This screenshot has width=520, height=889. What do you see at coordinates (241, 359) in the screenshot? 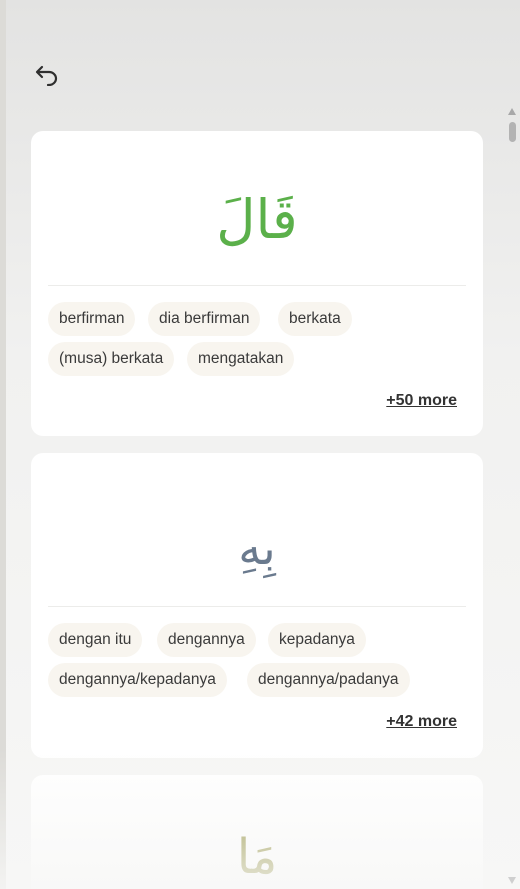
I see `meaning-tag: mengatakan` at bounding box center [241, 359].